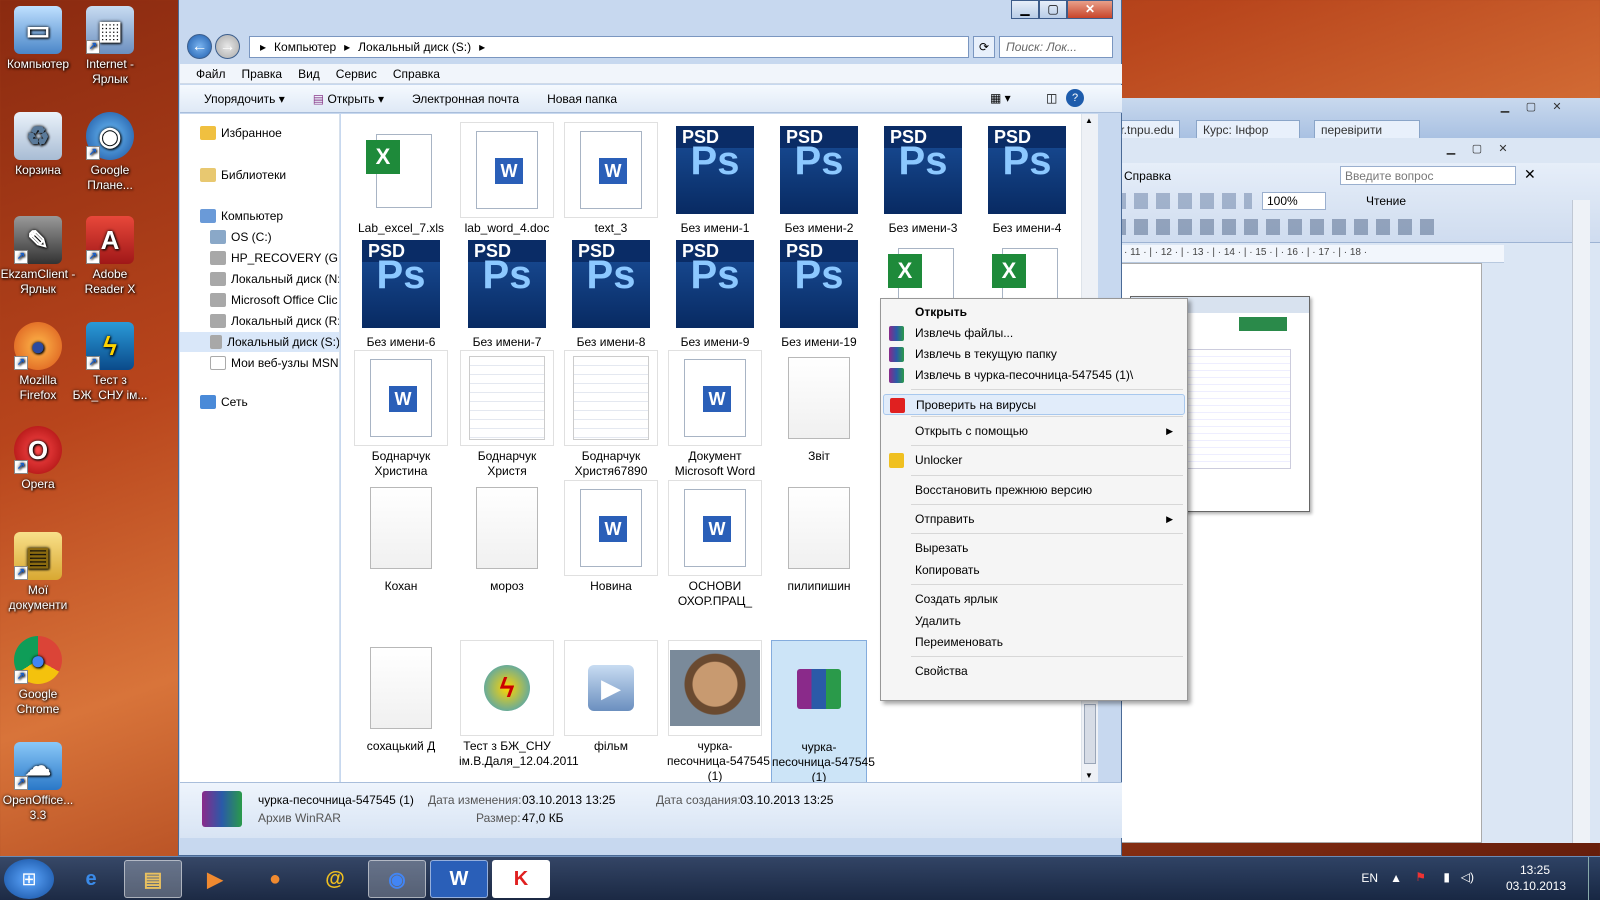 The image size is (1600, 900). I want to click on desktop-icon-recycle-bin: ♻ Корзина, so click(38, 145).